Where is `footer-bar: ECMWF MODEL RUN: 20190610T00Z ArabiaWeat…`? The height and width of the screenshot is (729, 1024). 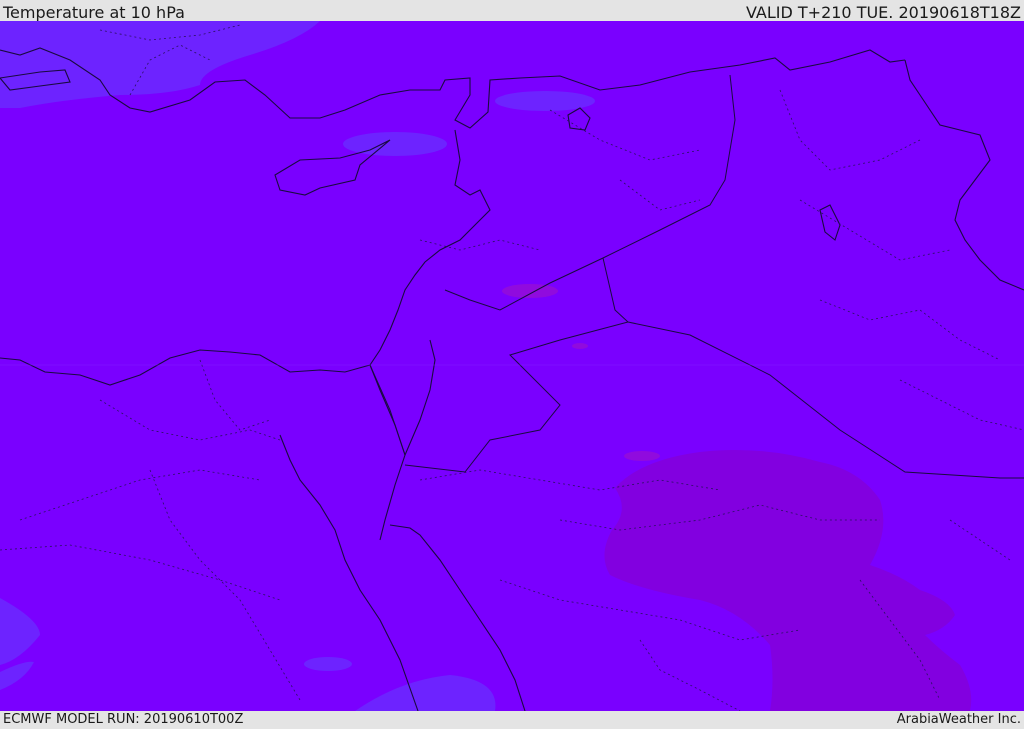 footer-bar: ECMWF MODEL RUN: 20190610T00Z ArabiaWeat… is located at coordinates (512, 720).